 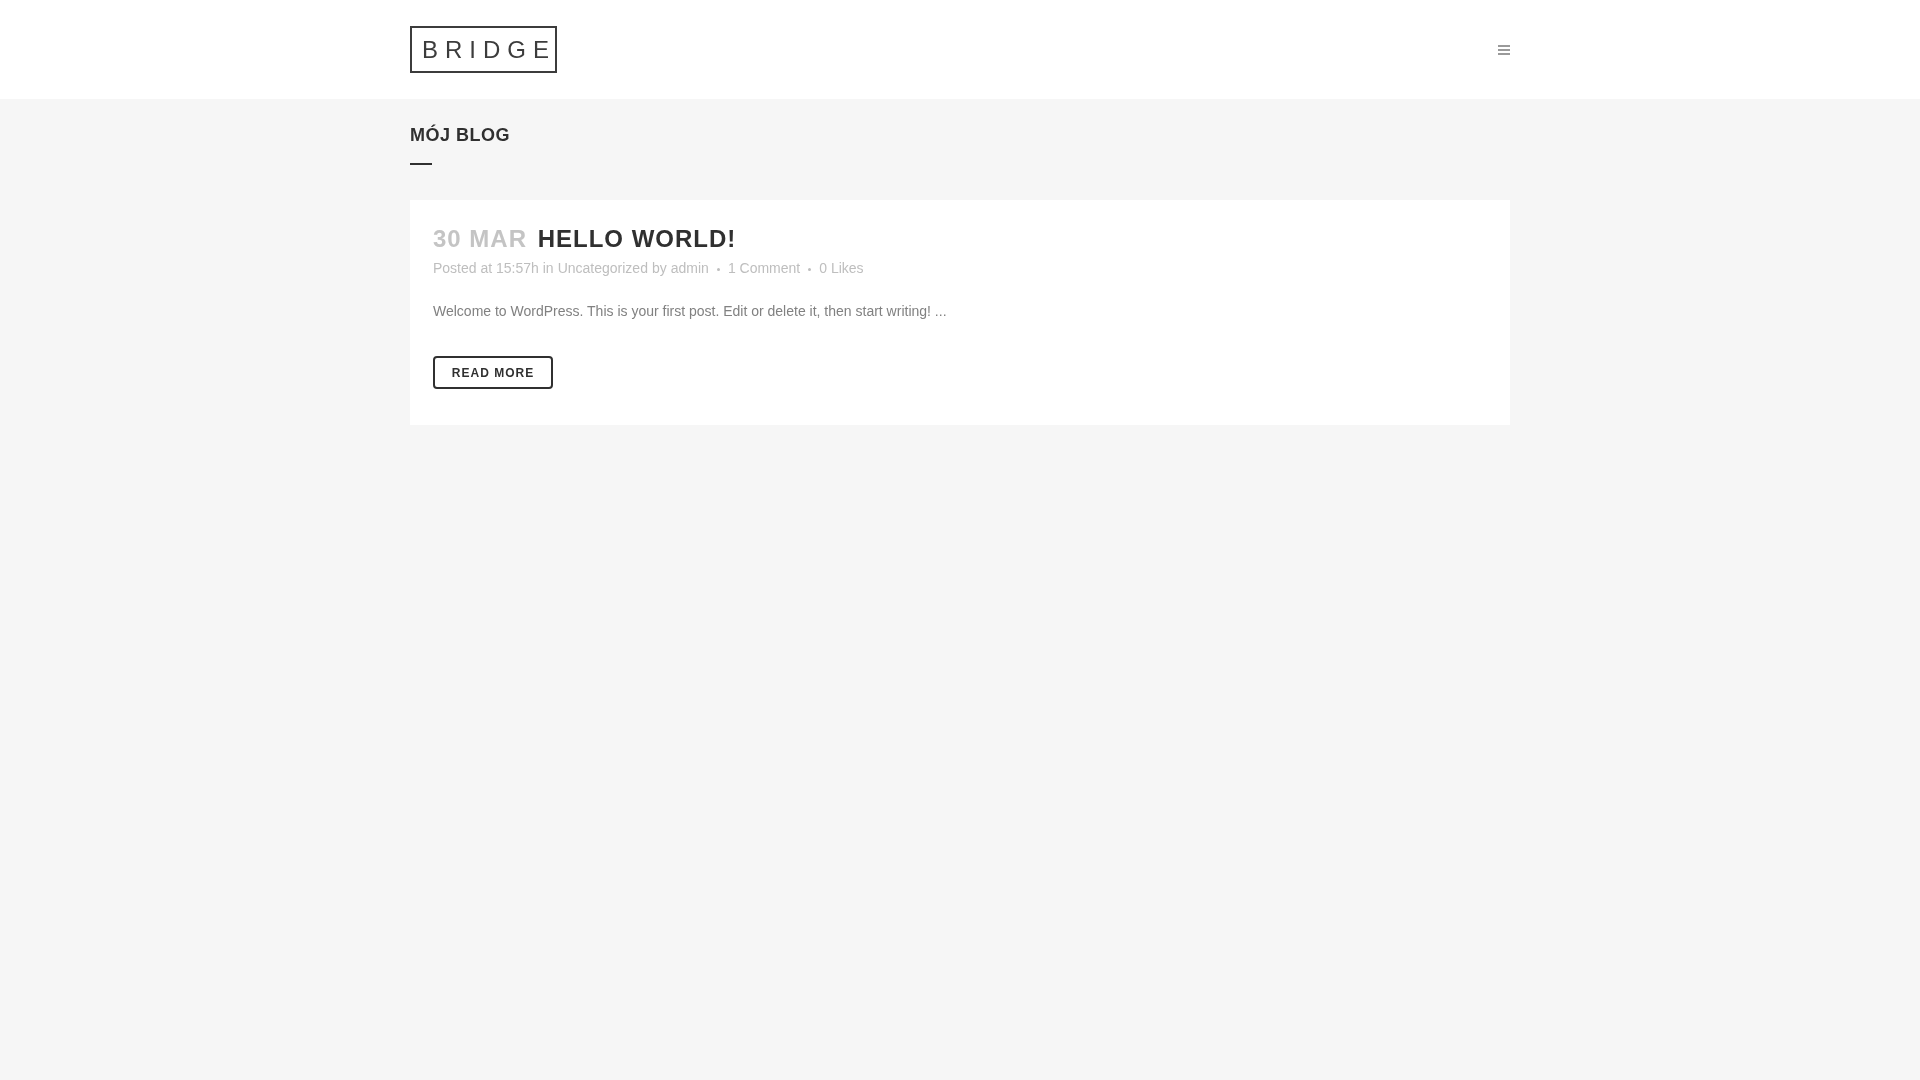 What do you see at coordinates (483, 49) in the screenshot?
I see `site-logo: BRIDGE` at bounding box center [483, 49].